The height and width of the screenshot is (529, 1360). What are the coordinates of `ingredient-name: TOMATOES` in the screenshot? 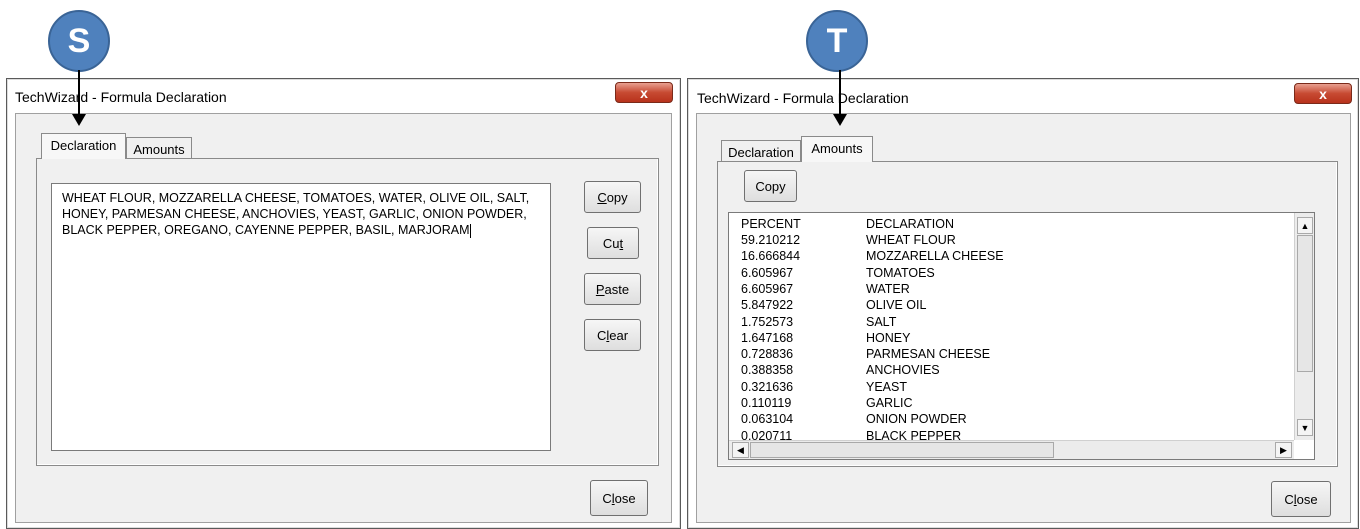 It's located at (900, 272).